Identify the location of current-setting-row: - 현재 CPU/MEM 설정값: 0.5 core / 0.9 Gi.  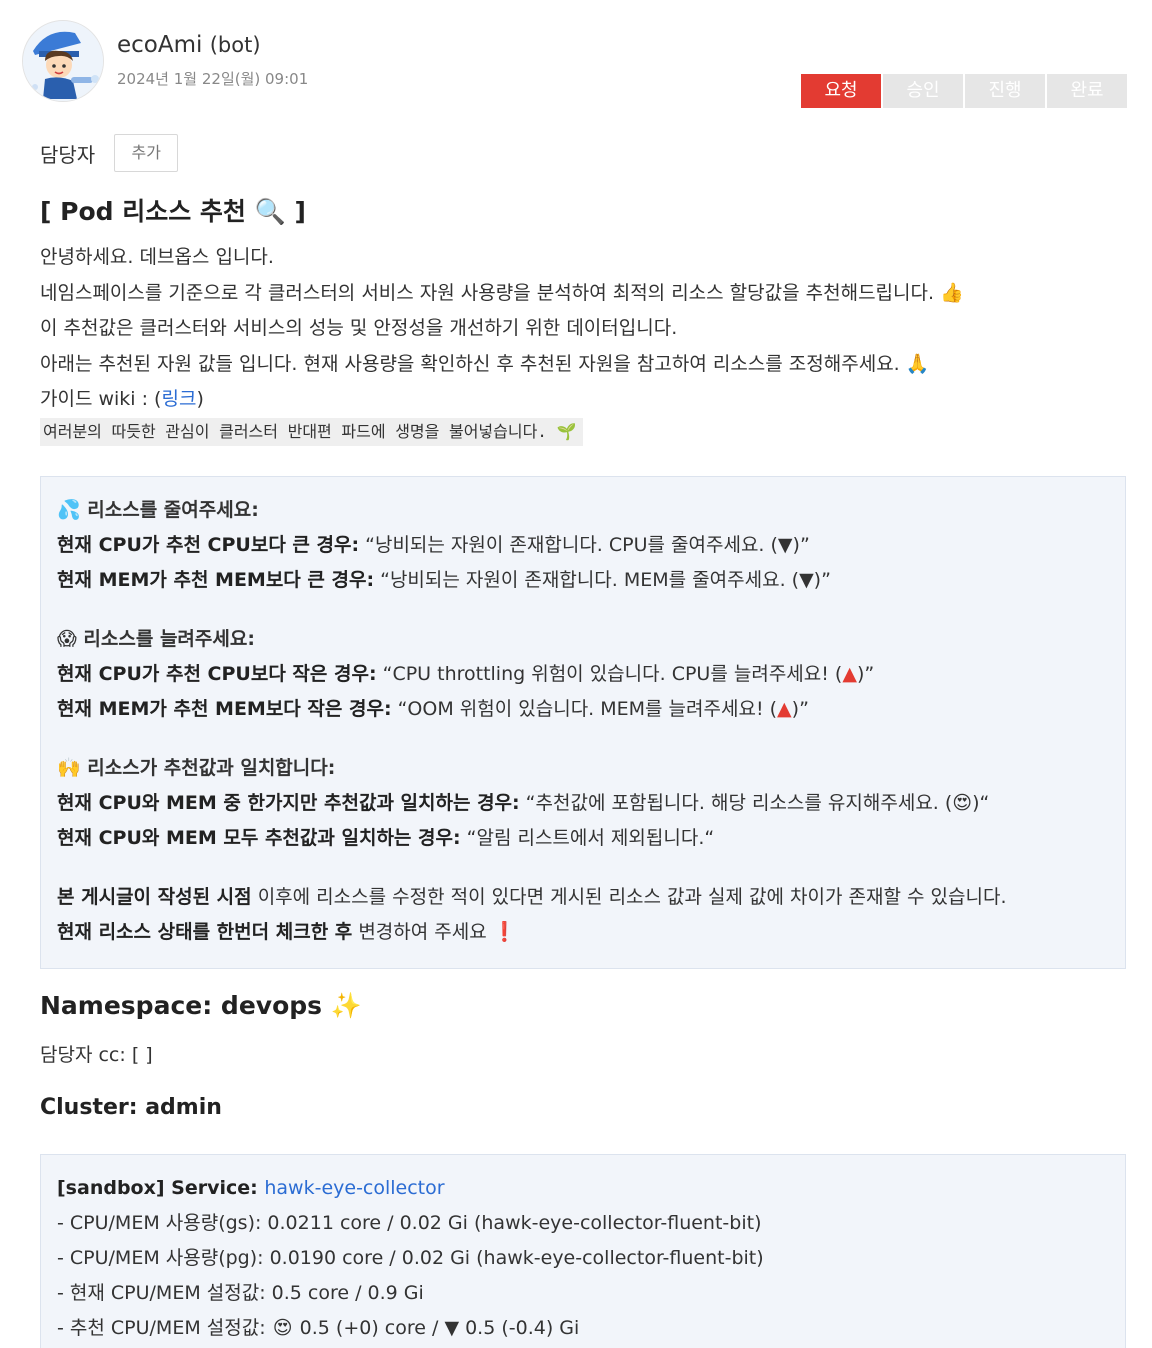
(240, 1293).